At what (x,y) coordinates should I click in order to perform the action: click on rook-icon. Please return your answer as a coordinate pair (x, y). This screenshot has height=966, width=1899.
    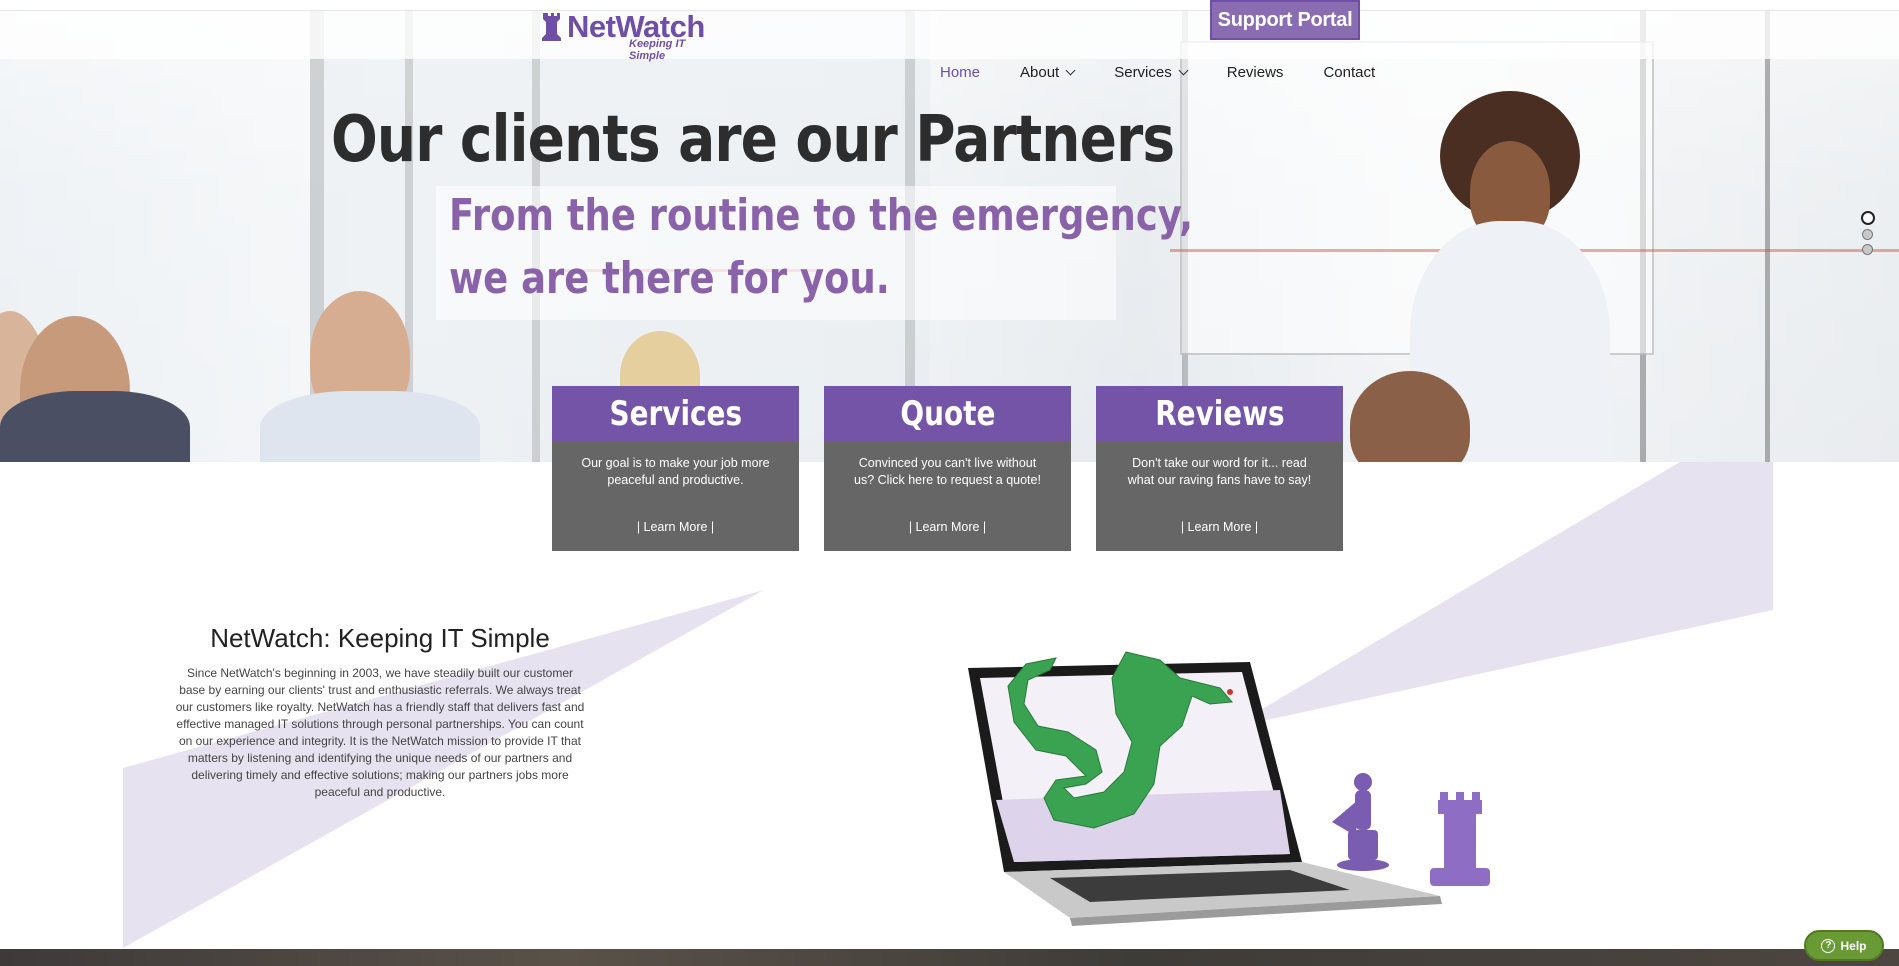
    Looking at the image, I should click on (551, 27).